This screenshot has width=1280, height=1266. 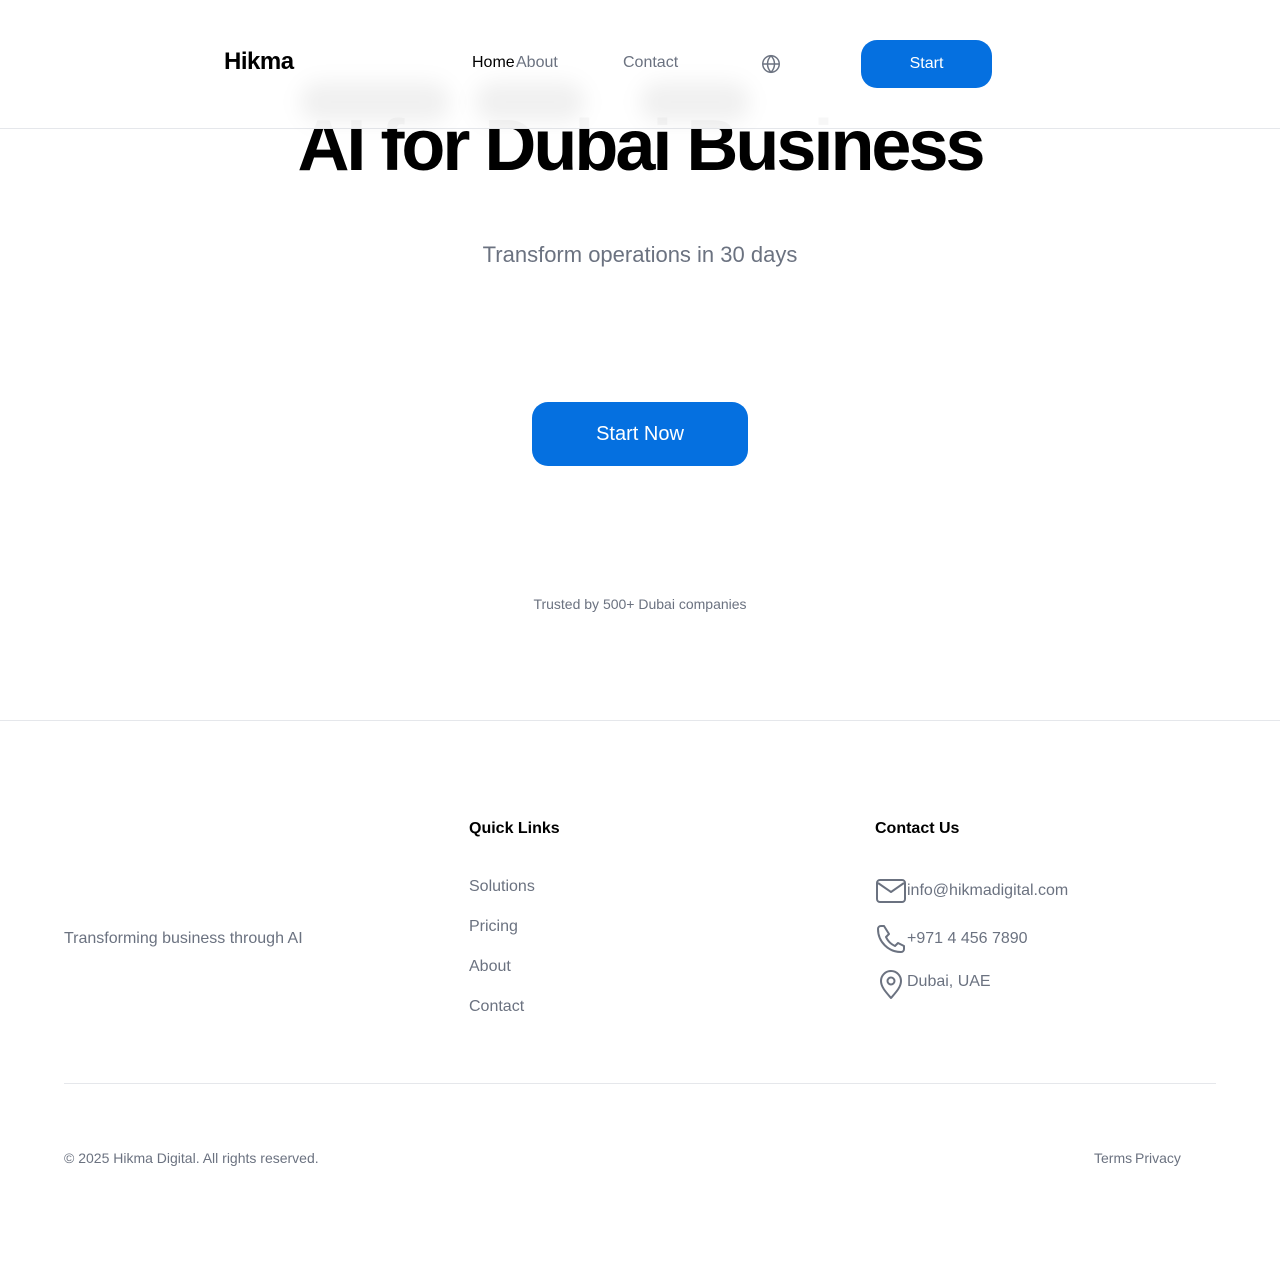 What do you see at coordinates (988, 890) in the screenshot?
I see `contact-email-text: info@hikmadigital.com` at bounding box center [988, 890].